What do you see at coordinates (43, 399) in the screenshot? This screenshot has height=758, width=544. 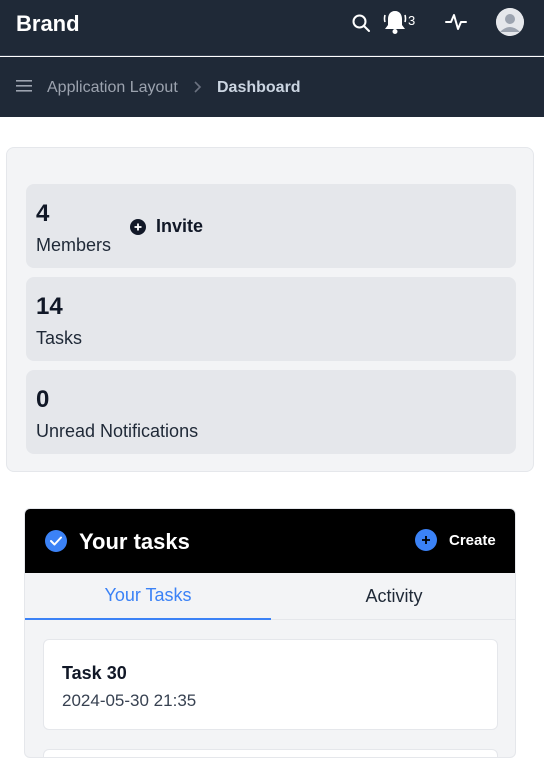 I see `stat-value: 0` at bounding box center [43, 399].